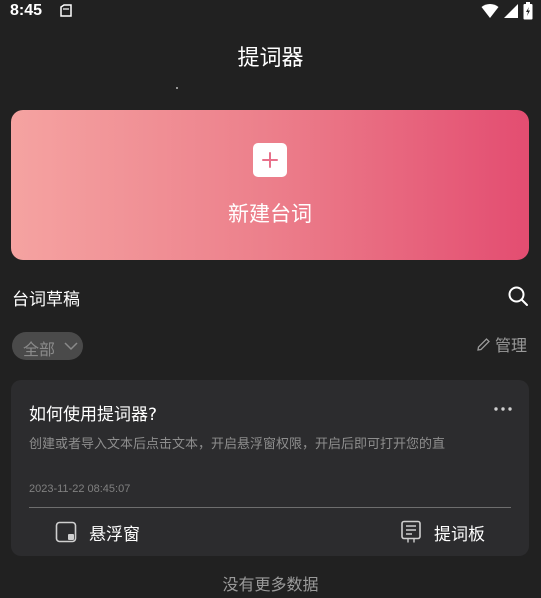 Image resolution: width=541 pixels, height=598 pixels. Describe the element at coordinates (528, 11) in the screenshot. I see `battery-icon` at that location.